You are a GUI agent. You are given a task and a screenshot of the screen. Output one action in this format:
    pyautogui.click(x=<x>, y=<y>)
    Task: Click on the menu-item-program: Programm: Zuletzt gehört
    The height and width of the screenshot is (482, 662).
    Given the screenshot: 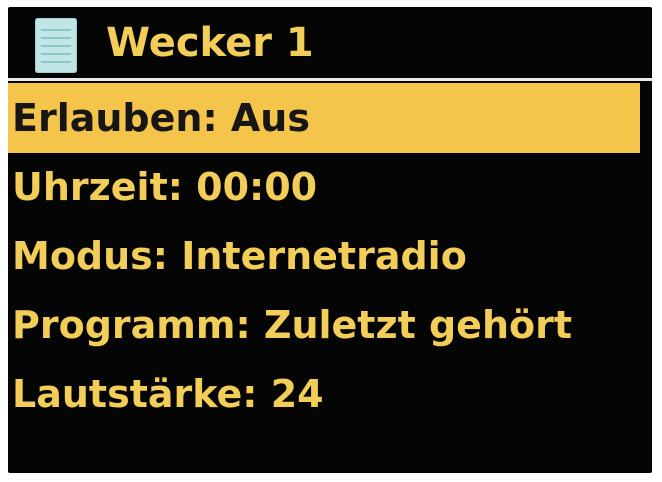 What is the action you would take?
    pyautogui.click(x=324, y=325)
    